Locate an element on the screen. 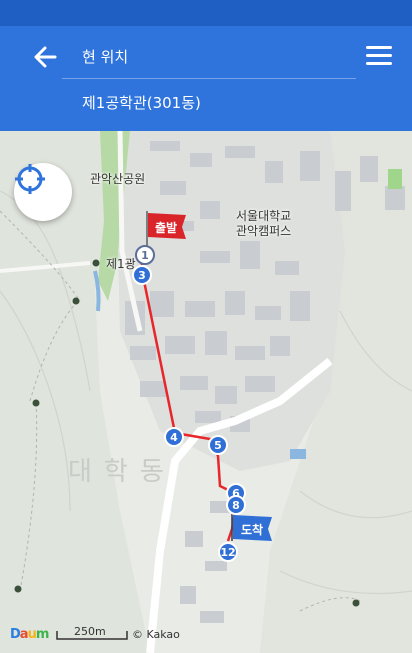  menu-button is located at coordinates (379, 56).